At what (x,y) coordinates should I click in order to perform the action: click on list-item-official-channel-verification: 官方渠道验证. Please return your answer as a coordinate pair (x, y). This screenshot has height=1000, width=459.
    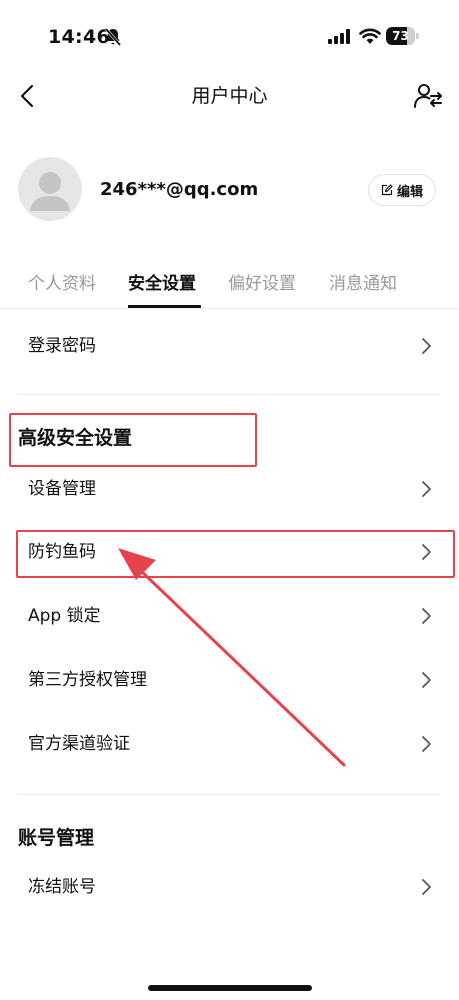
    Looking at the image, I should click on (229, 744).